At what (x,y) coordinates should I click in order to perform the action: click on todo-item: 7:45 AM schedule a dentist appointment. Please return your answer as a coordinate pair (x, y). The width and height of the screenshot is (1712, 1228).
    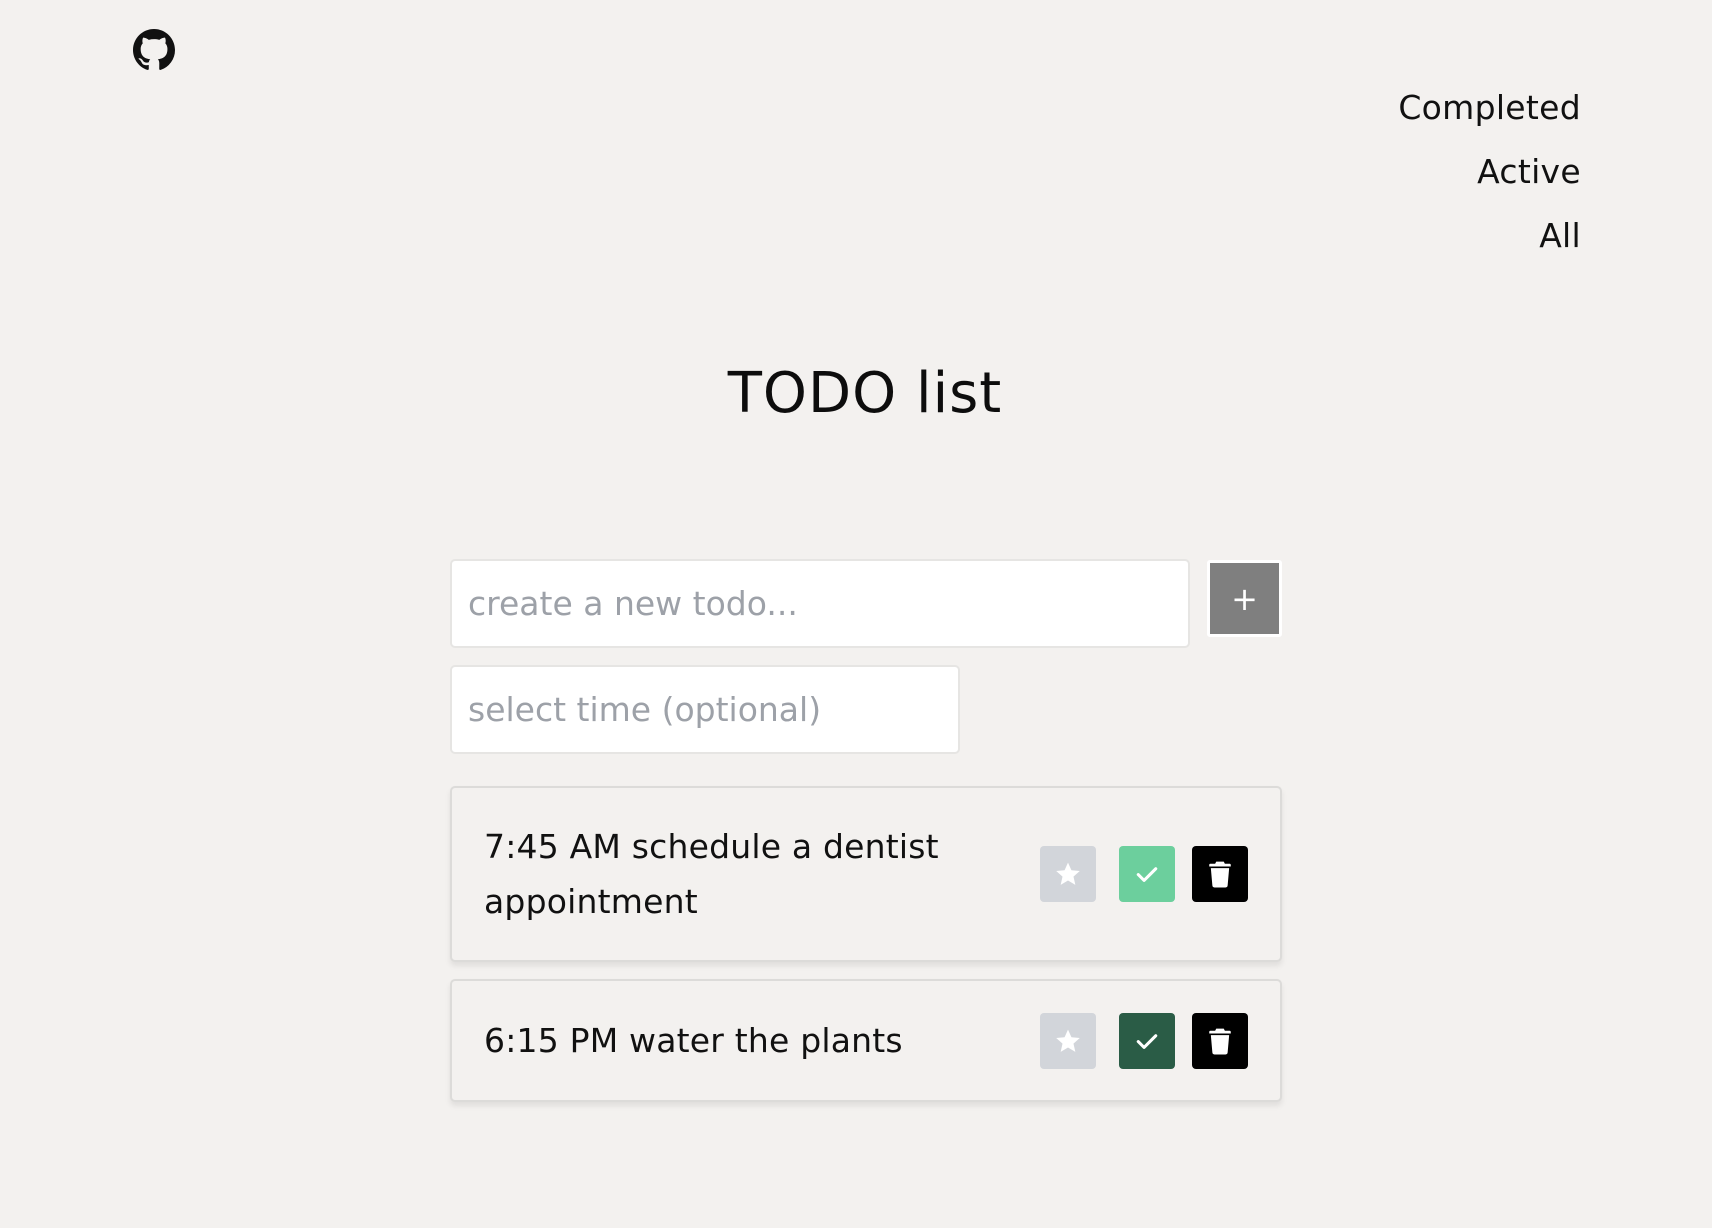
    Looking at the image, I should click on (866, 874).